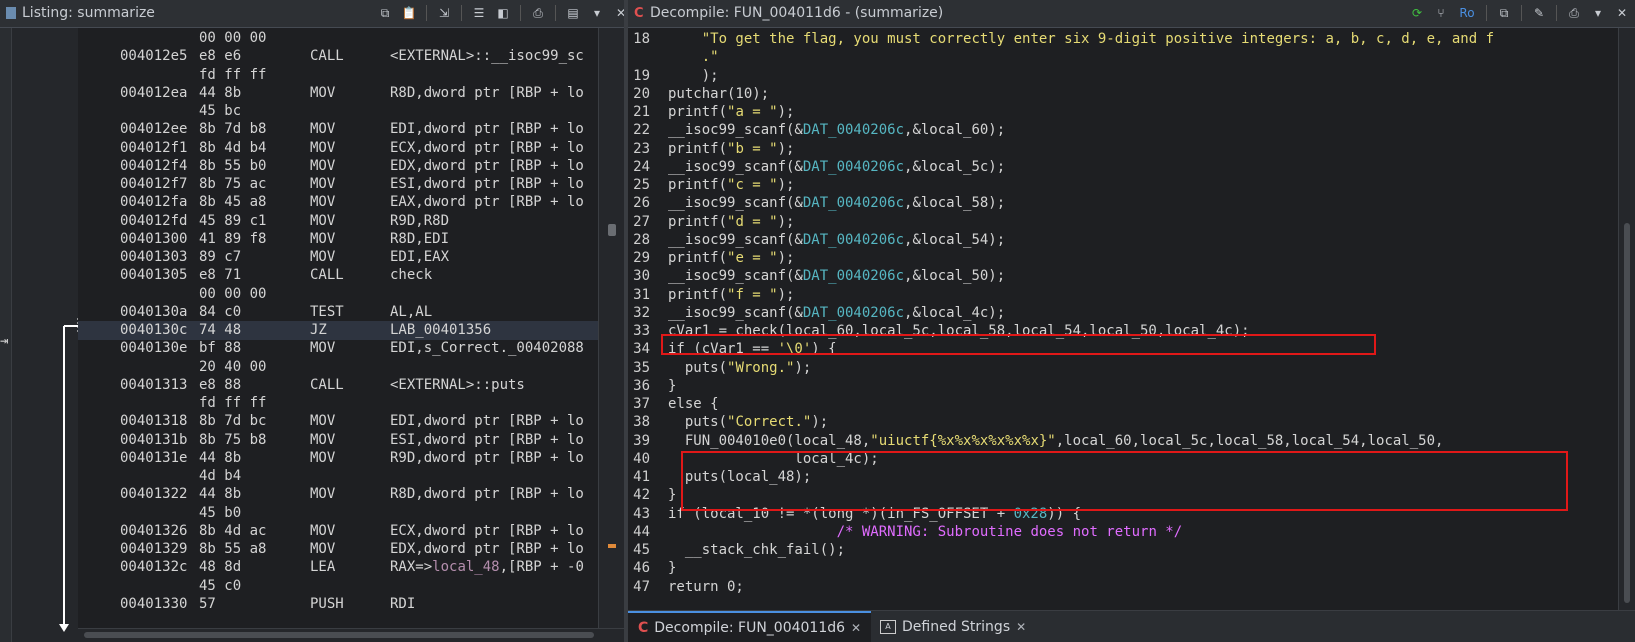 The image size is (1635, 642). What do you see at coordinates (338, 567) in the screenshot?
I see `listing-row: 0040132c 48 8d LEA RAX=>local_48,[RBP + -0` at bounding box center [338, 567].